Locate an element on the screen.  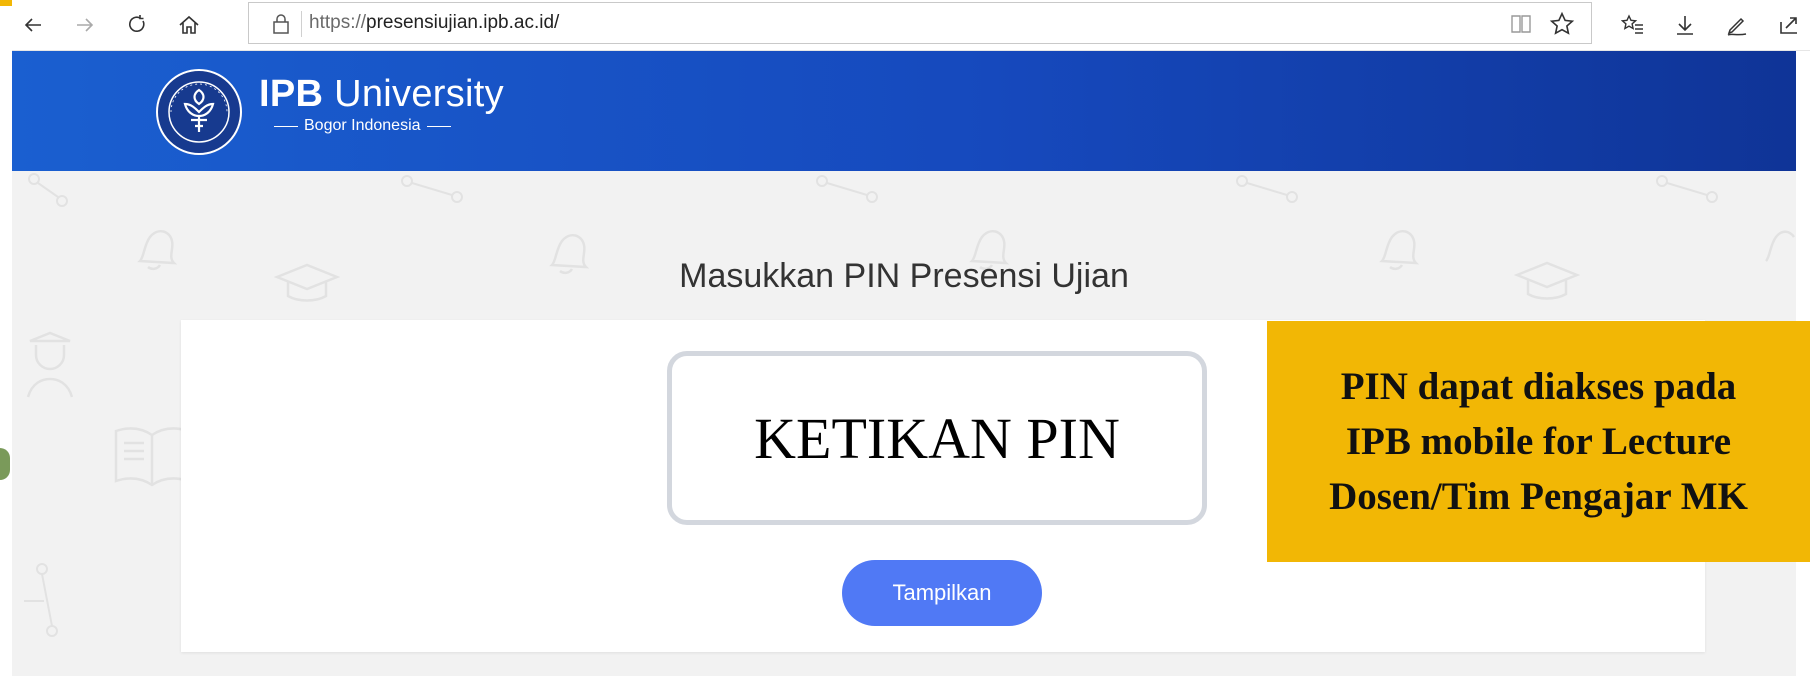
lock-icon is located at coordinates (281, 24).